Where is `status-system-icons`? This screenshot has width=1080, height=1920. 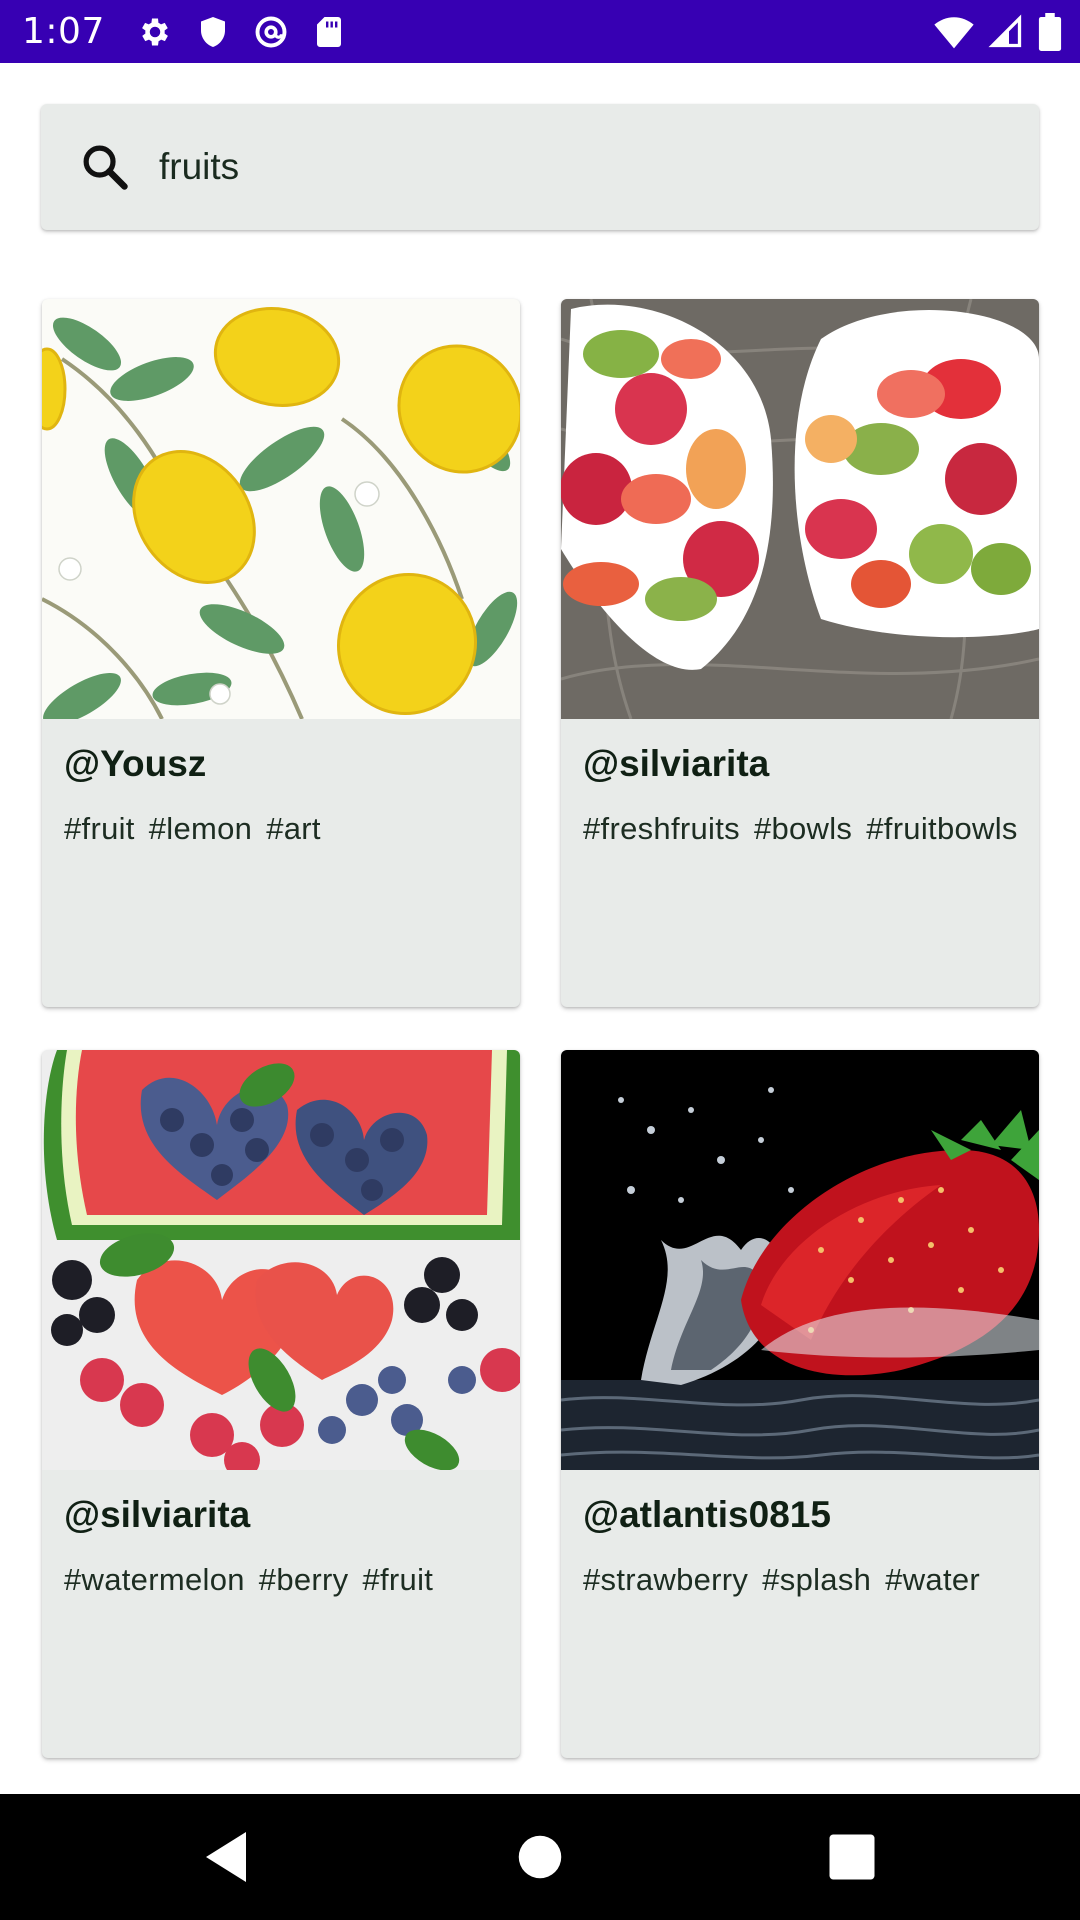 status-system-icons is located at coordinates (998, 31).